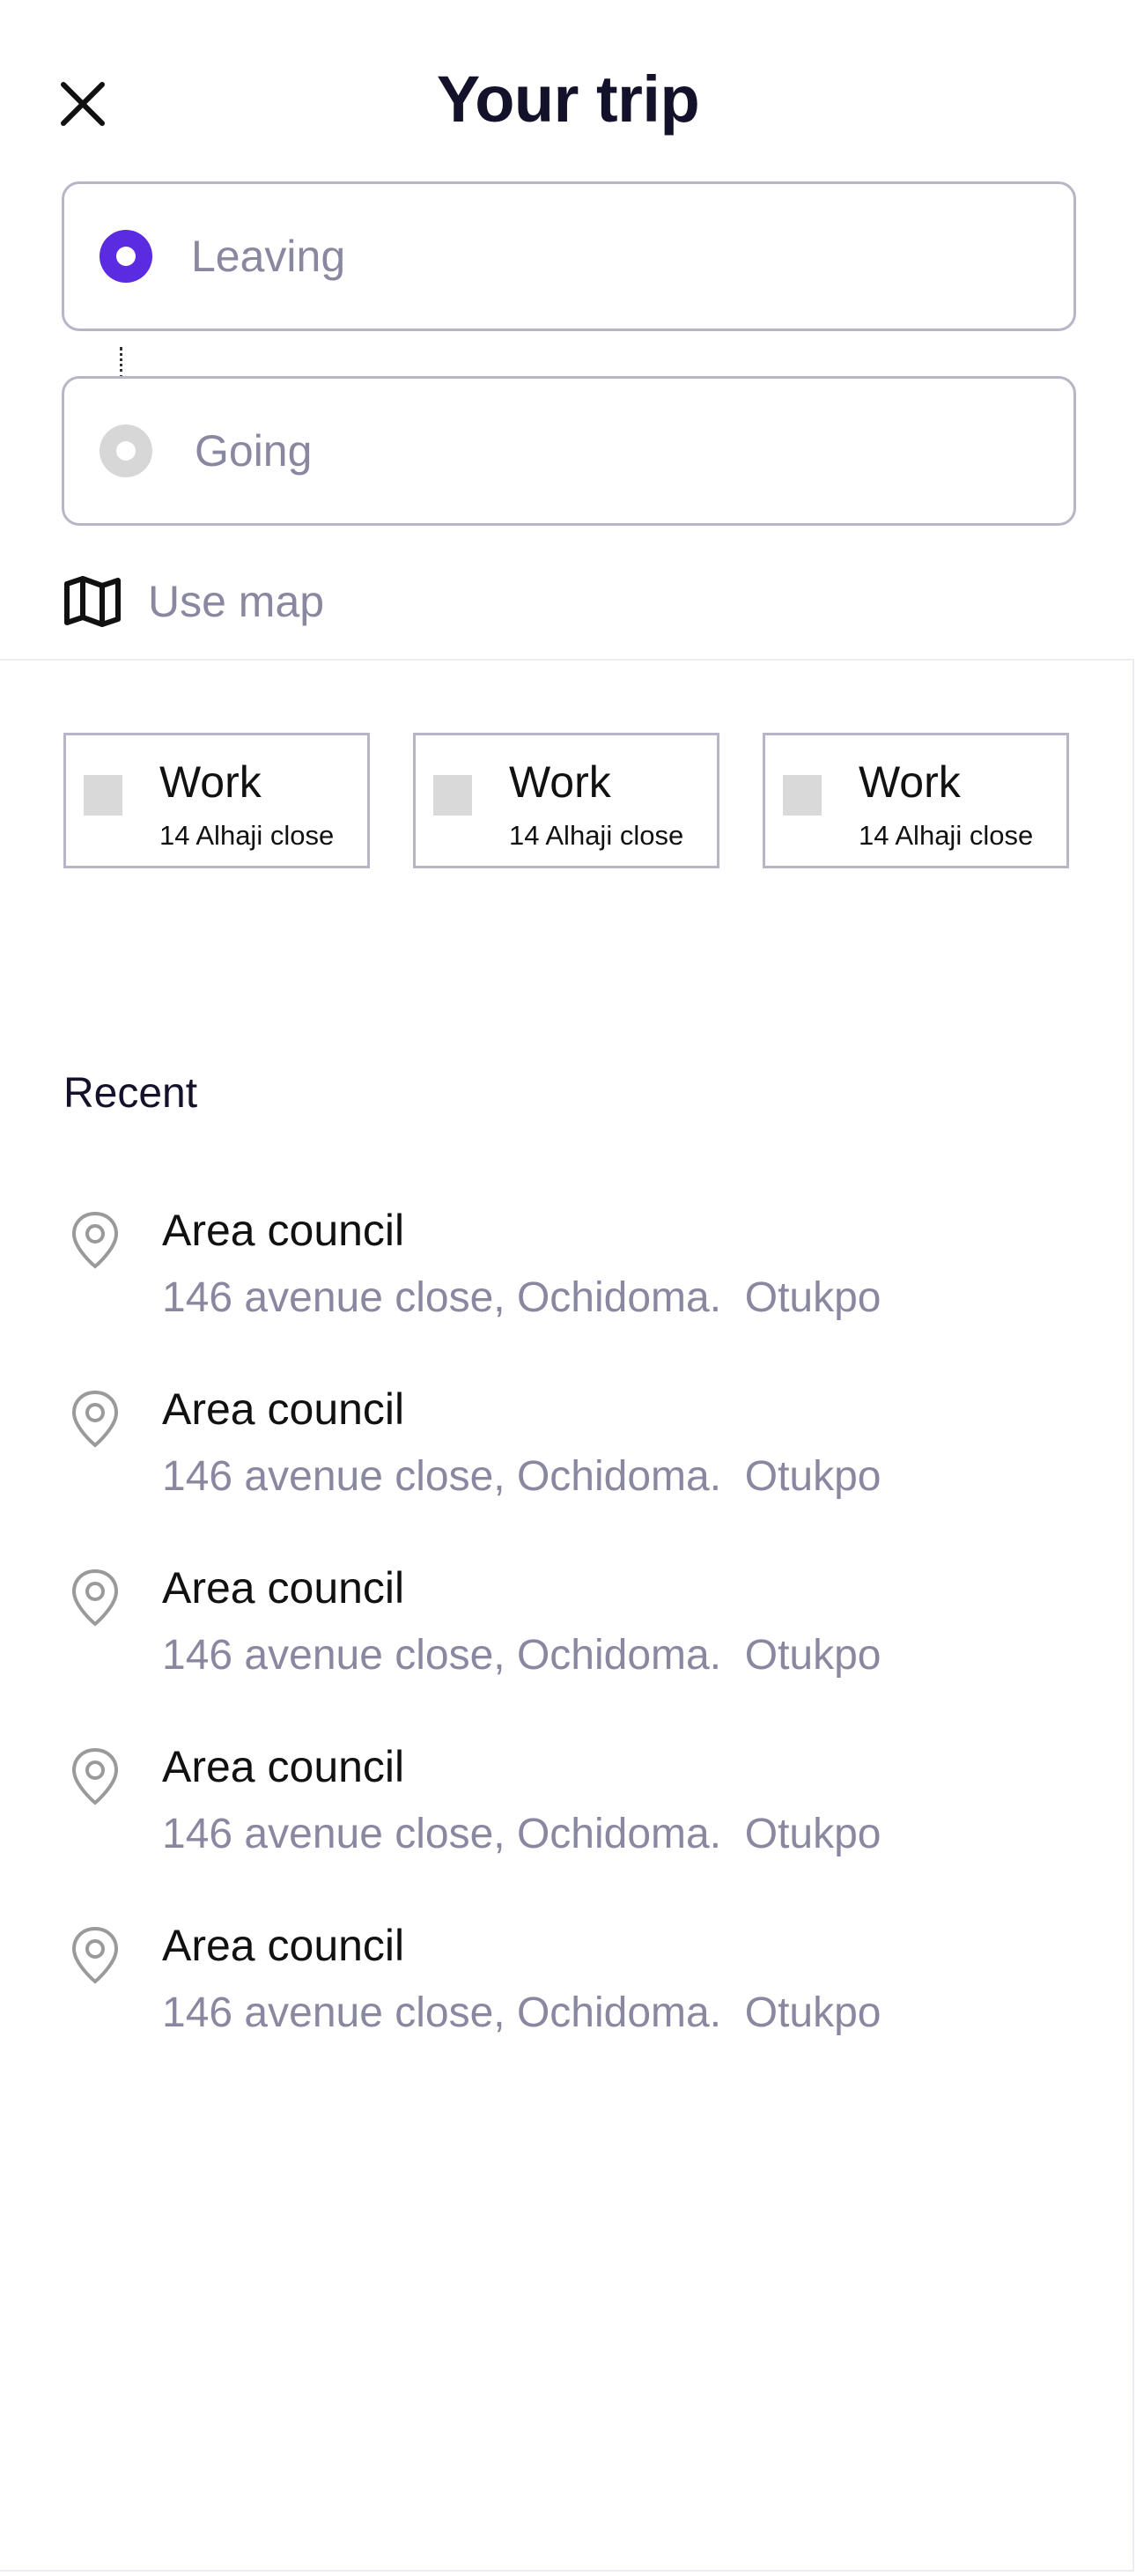  What do you see at coordinates (237, 601) in the screenshot?
I see `use-map-label: Use map` at bounding box center [237, 601].